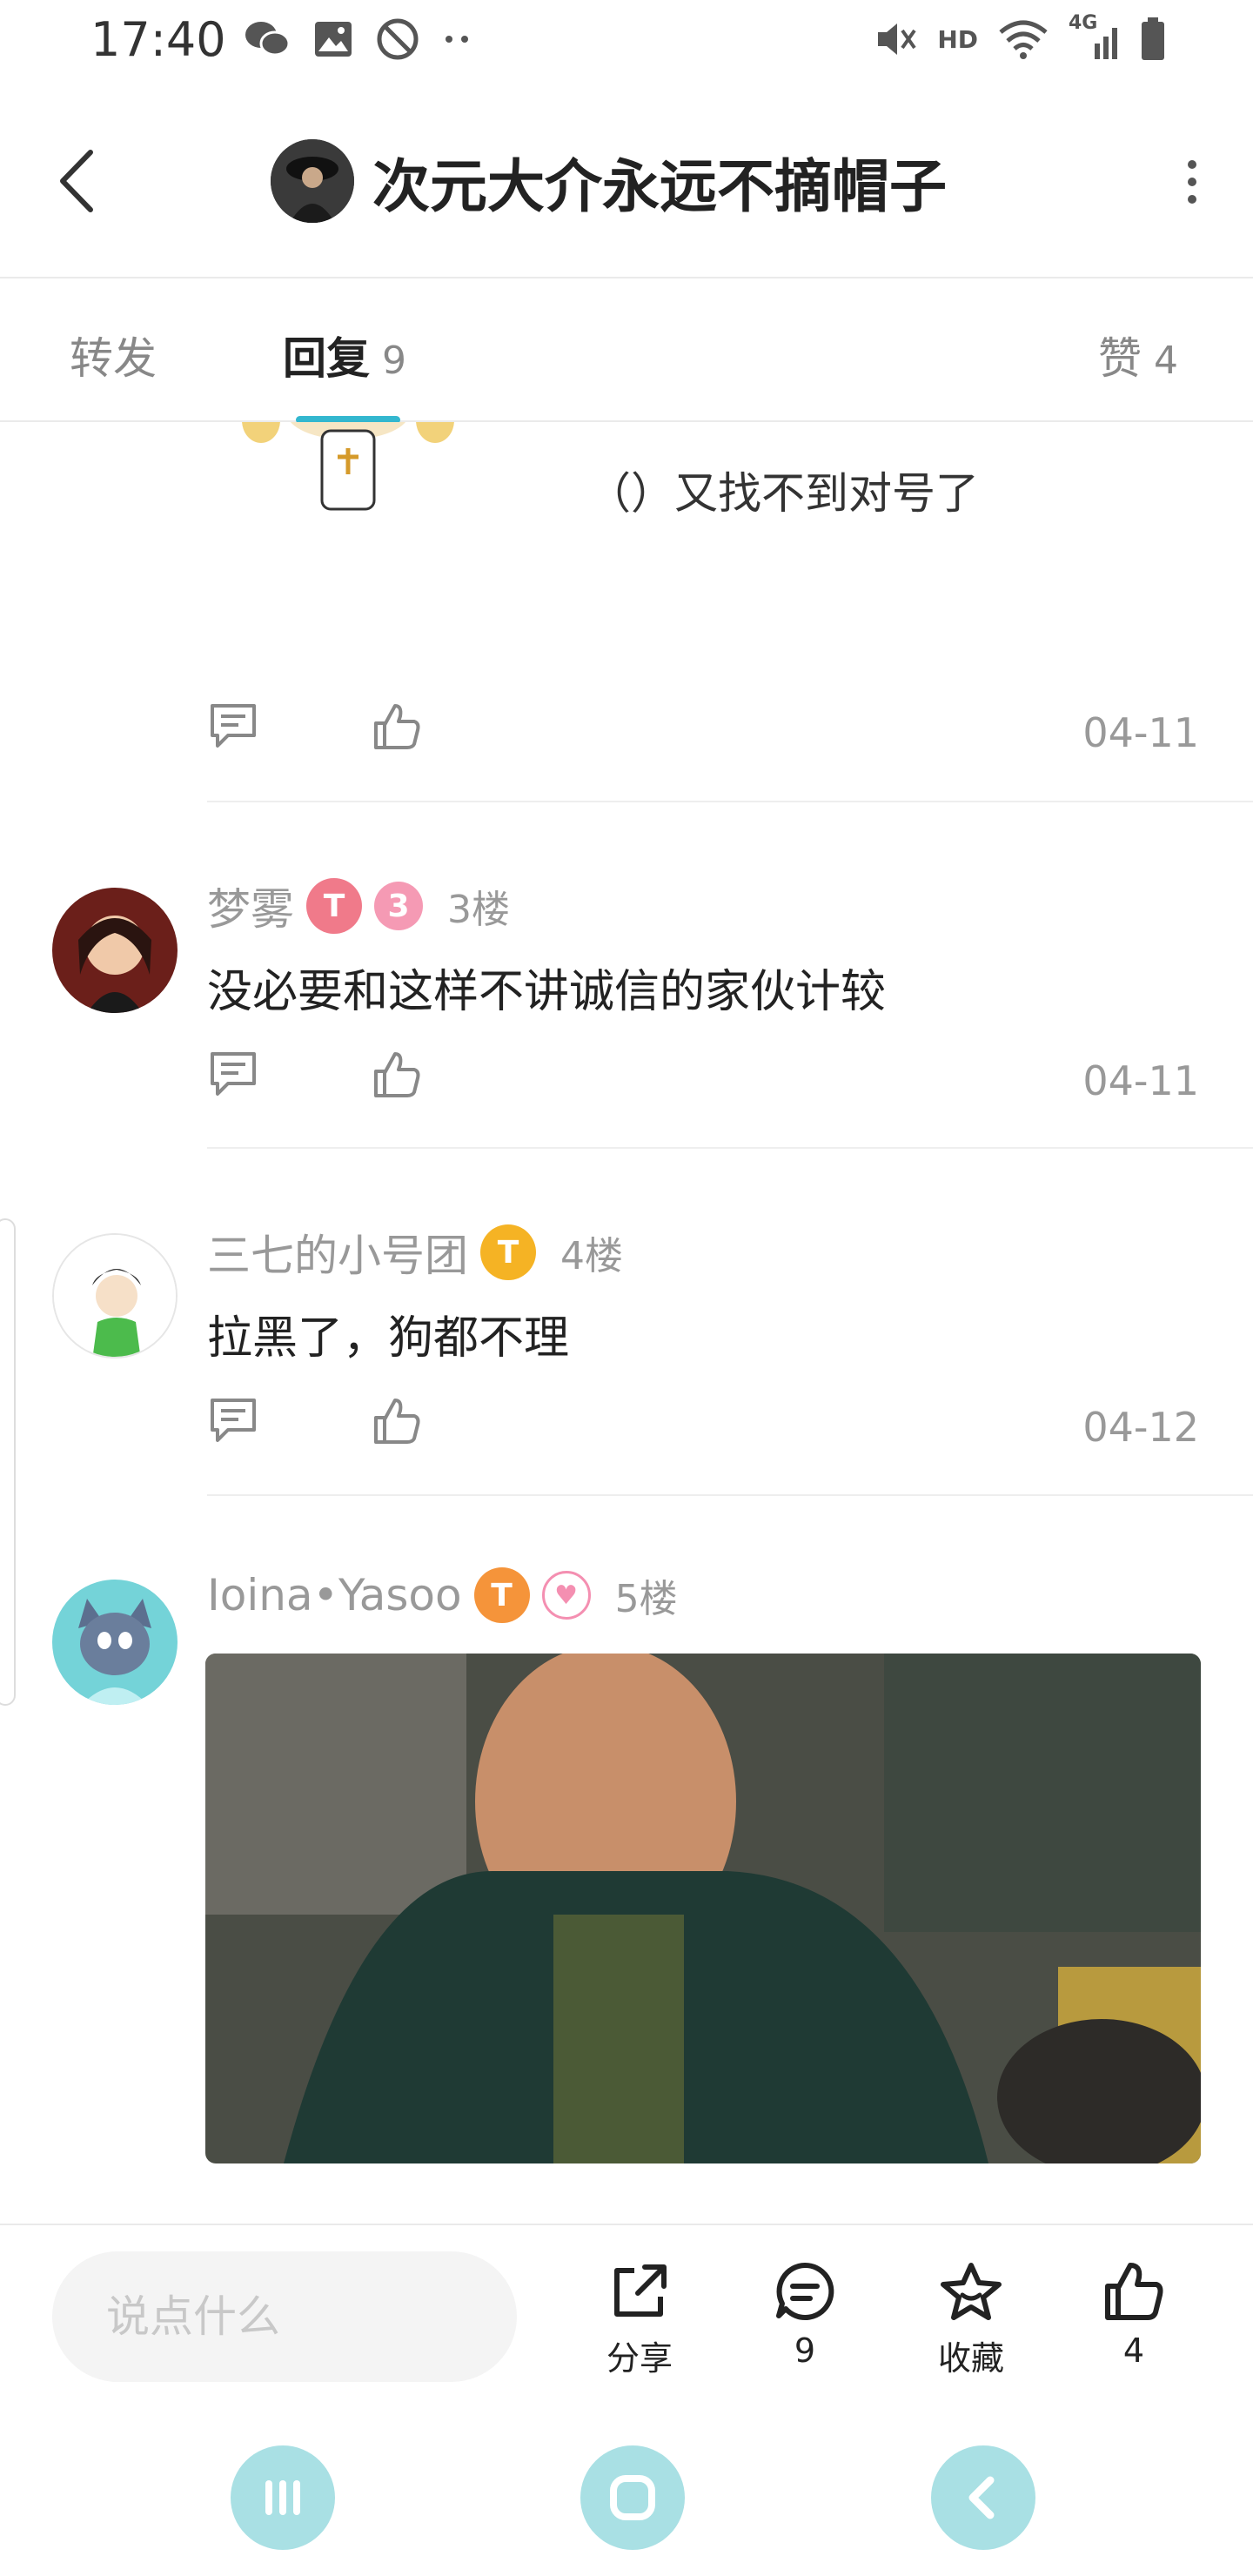 This screenshot has height=2576, width=1253. What do you see at coordinates (1192, 182) in the screenshot?
I see `more-options-icon` at bounding box center [1192, 182].